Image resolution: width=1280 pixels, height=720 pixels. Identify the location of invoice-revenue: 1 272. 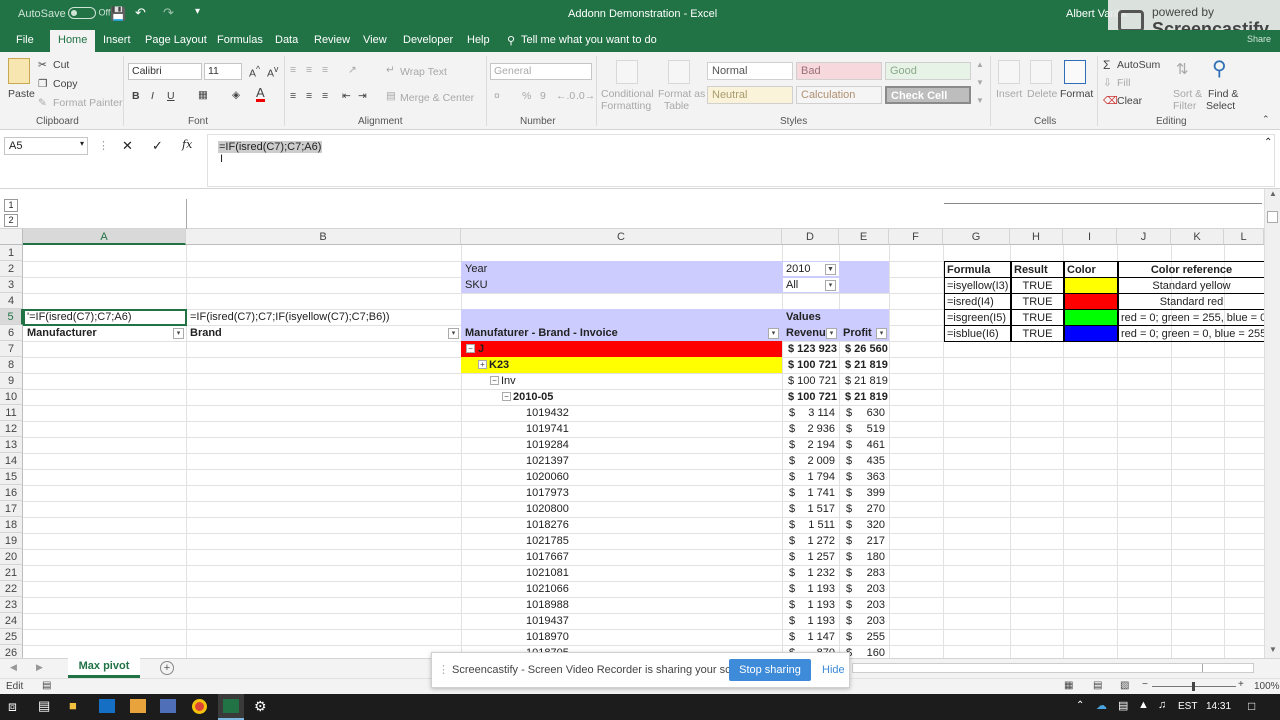
(816, 541).